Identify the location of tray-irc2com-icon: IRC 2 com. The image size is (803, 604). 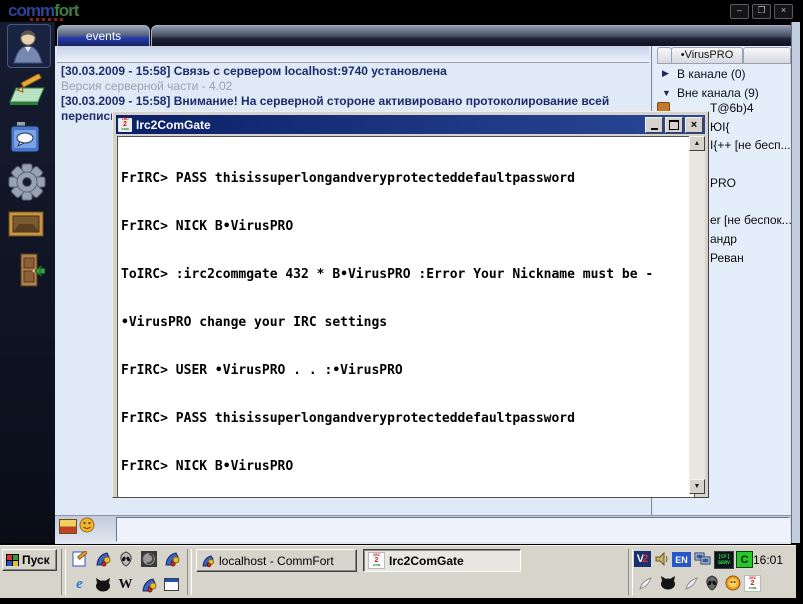
(752, 583).